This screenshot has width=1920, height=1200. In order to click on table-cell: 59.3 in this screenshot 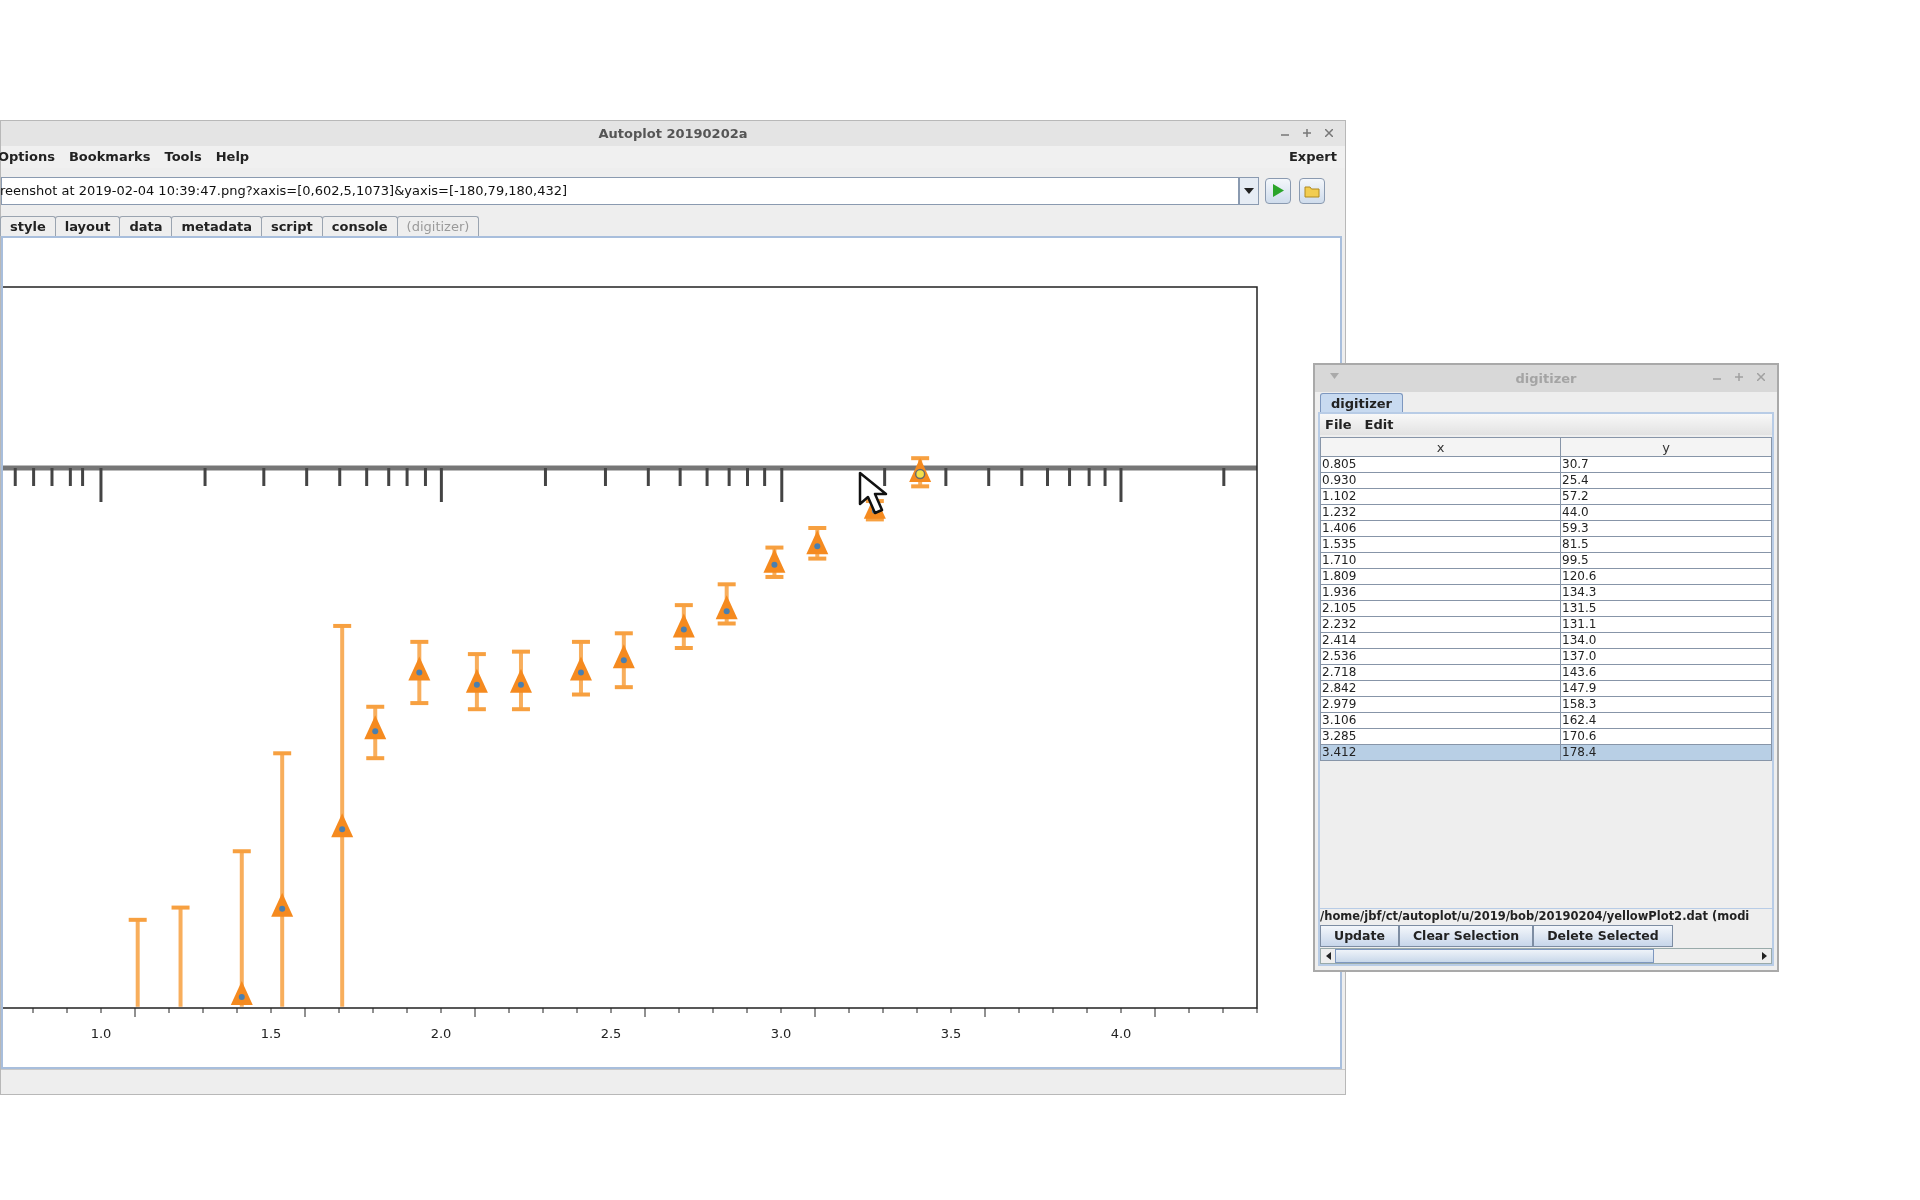, I will do `click(1666, 528)`.